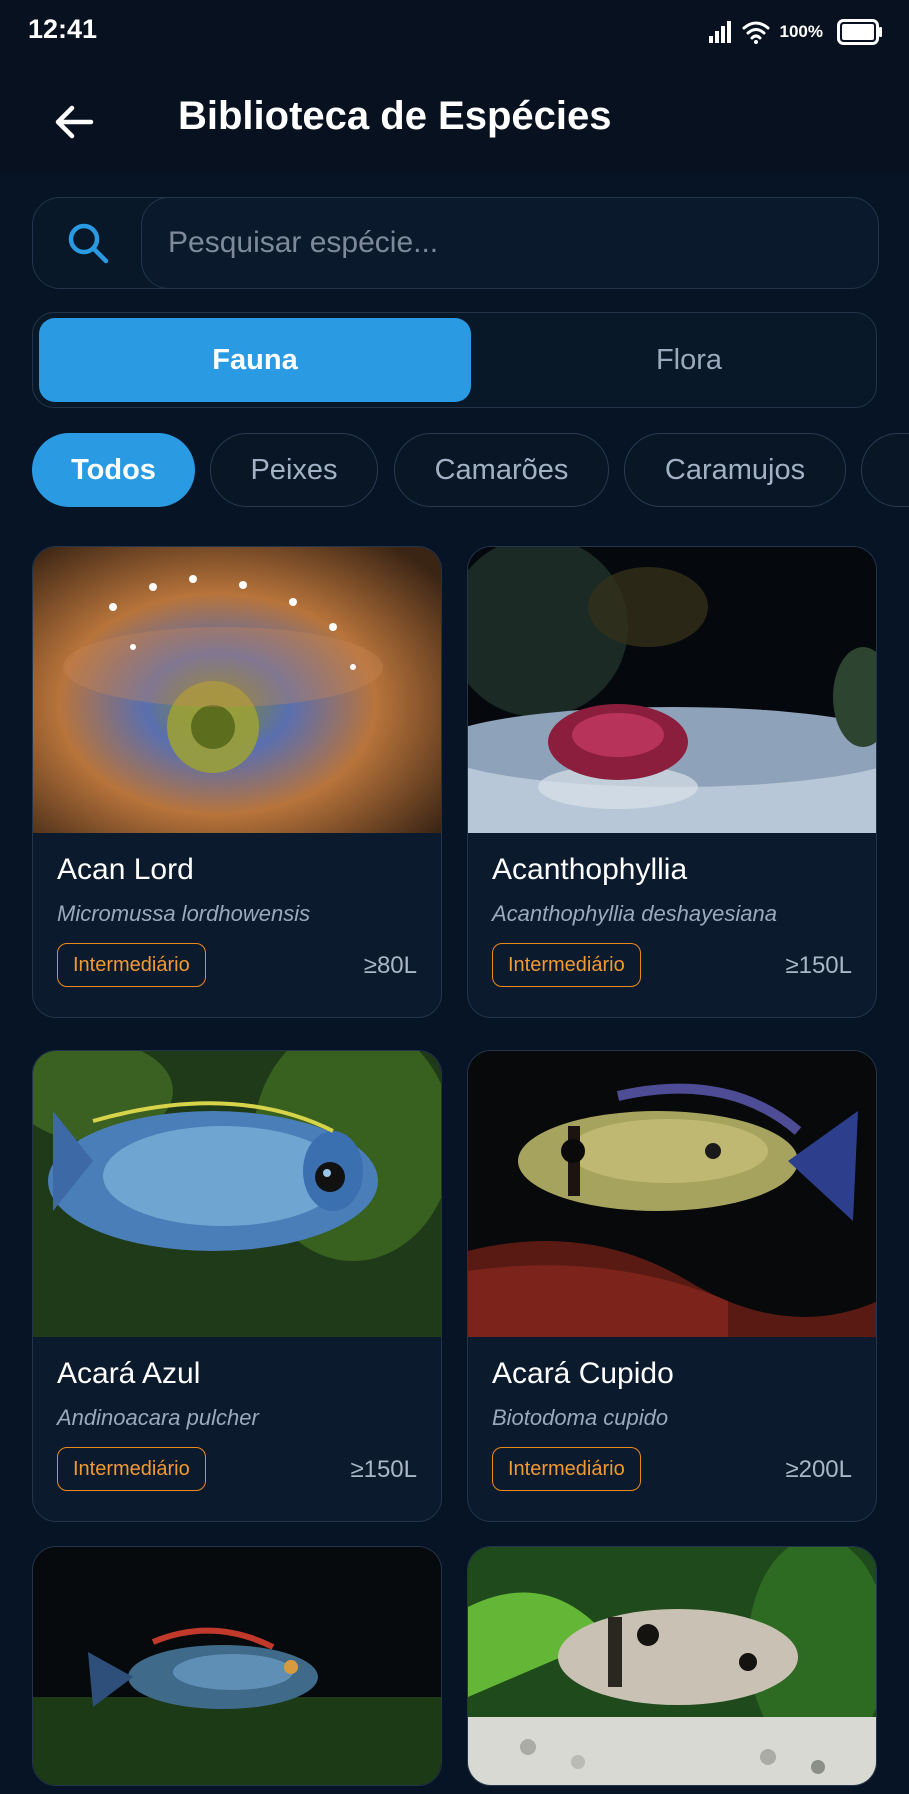 The height and width of the screenshot is (1794, 909). Describe the element at coordinates (634, 913) in the screenshot. I see `species-scientific-name: Acanthophyllia deshayesiana` at that location.